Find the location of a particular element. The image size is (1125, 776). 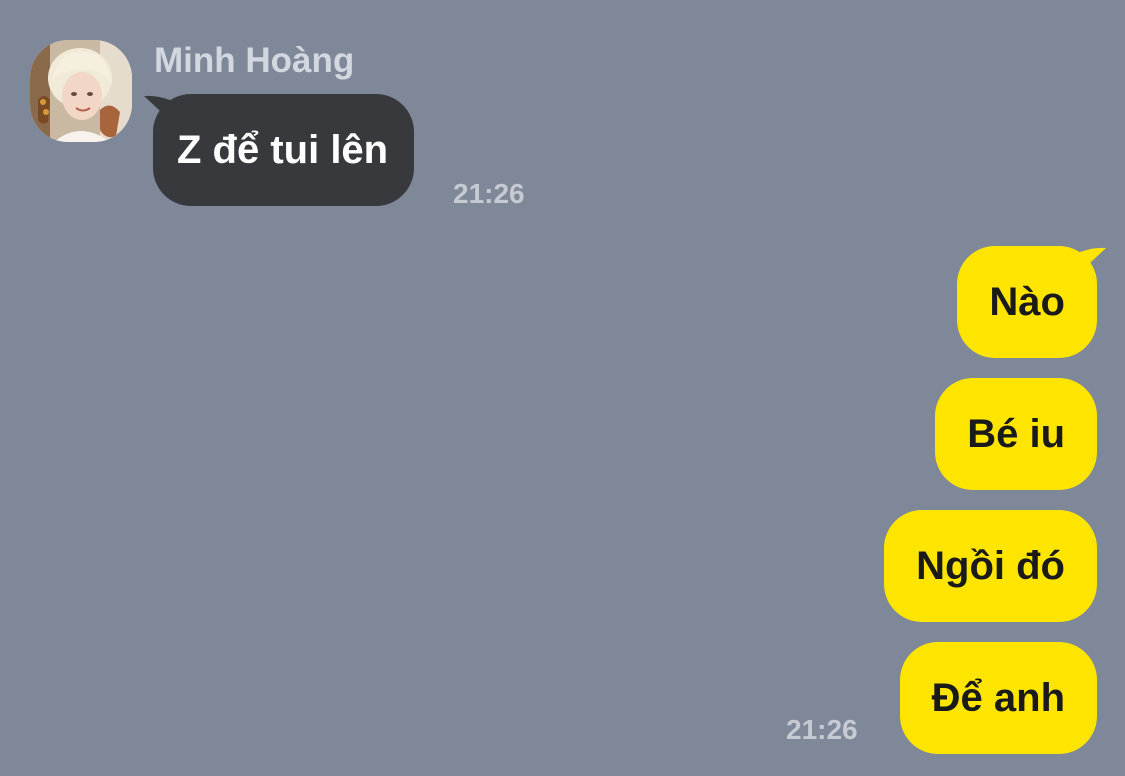

sender-name: Minh Hoàng is located at coordinates (254, 60).